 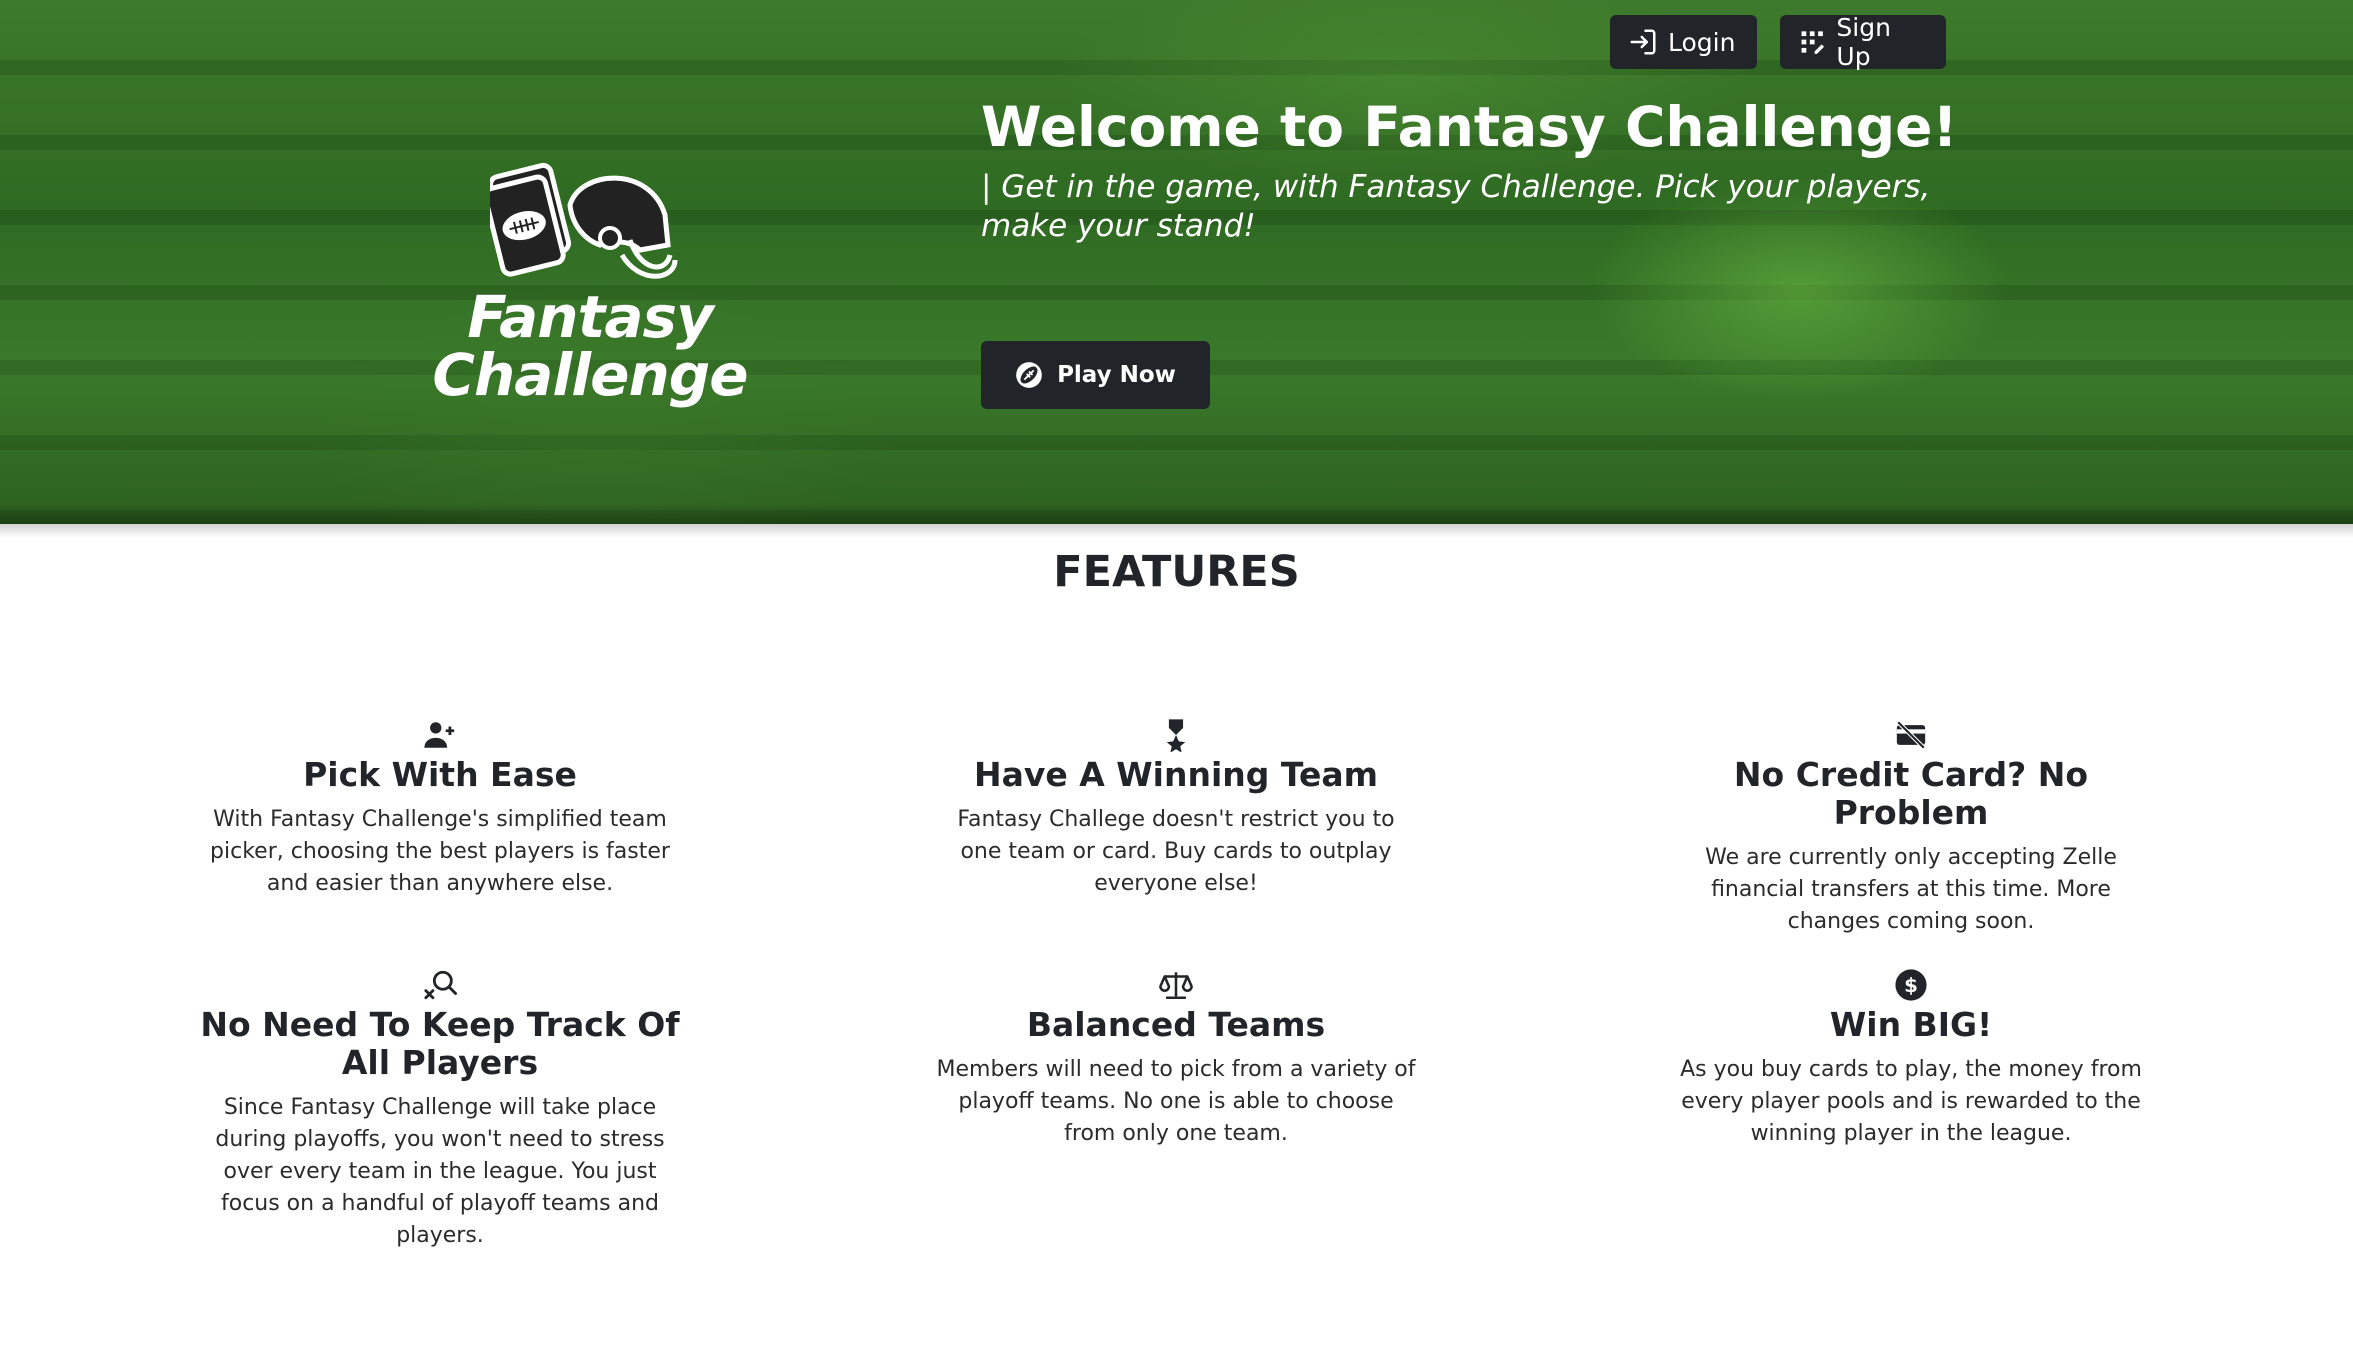 I want to click on logo-wordmark: Fantasy Challenge, so click(x=590, y=346).